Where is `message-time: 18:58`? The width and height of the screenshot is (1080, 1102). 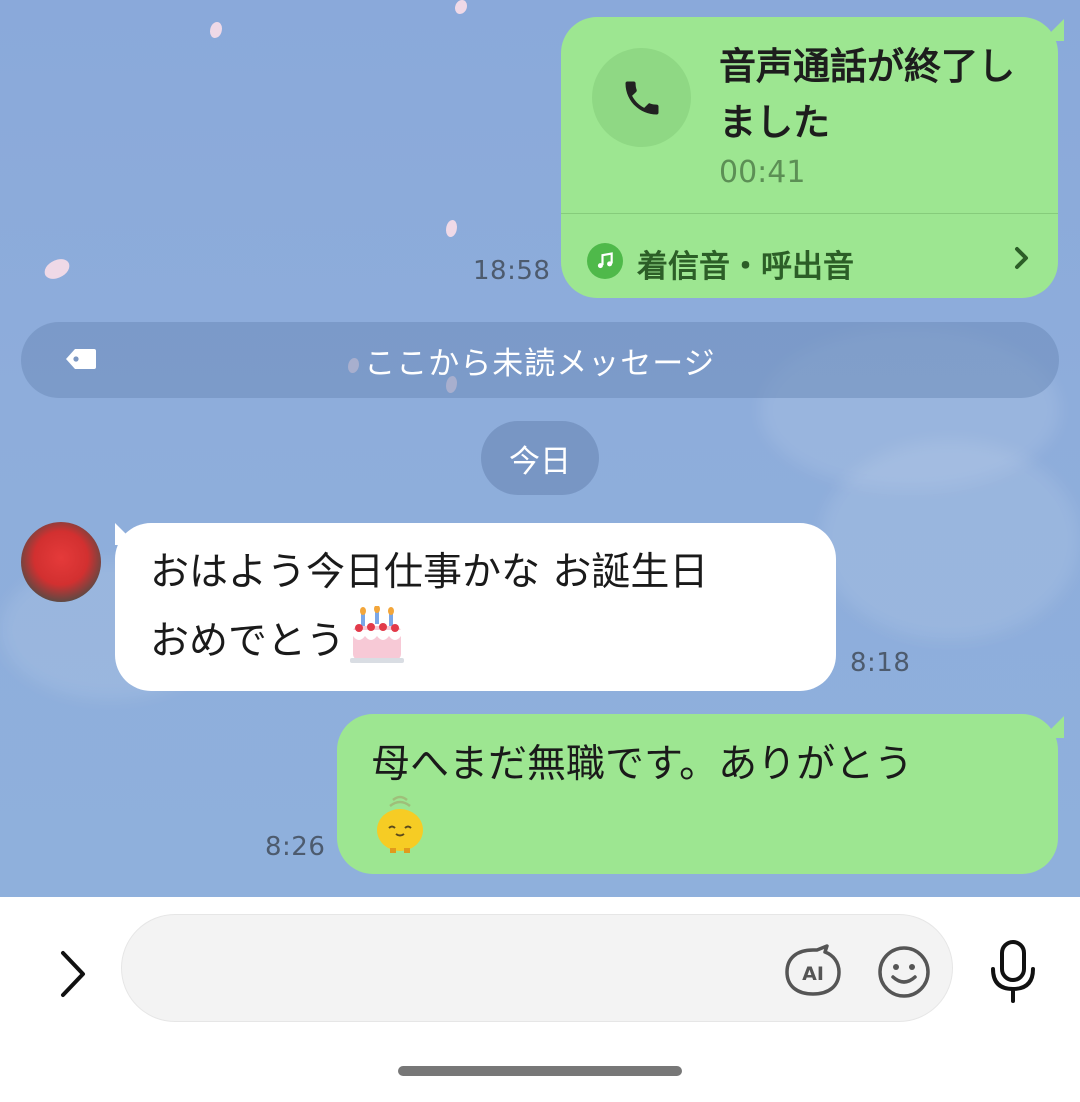 message-time: 18:58 is located at coordinates (512, 271).